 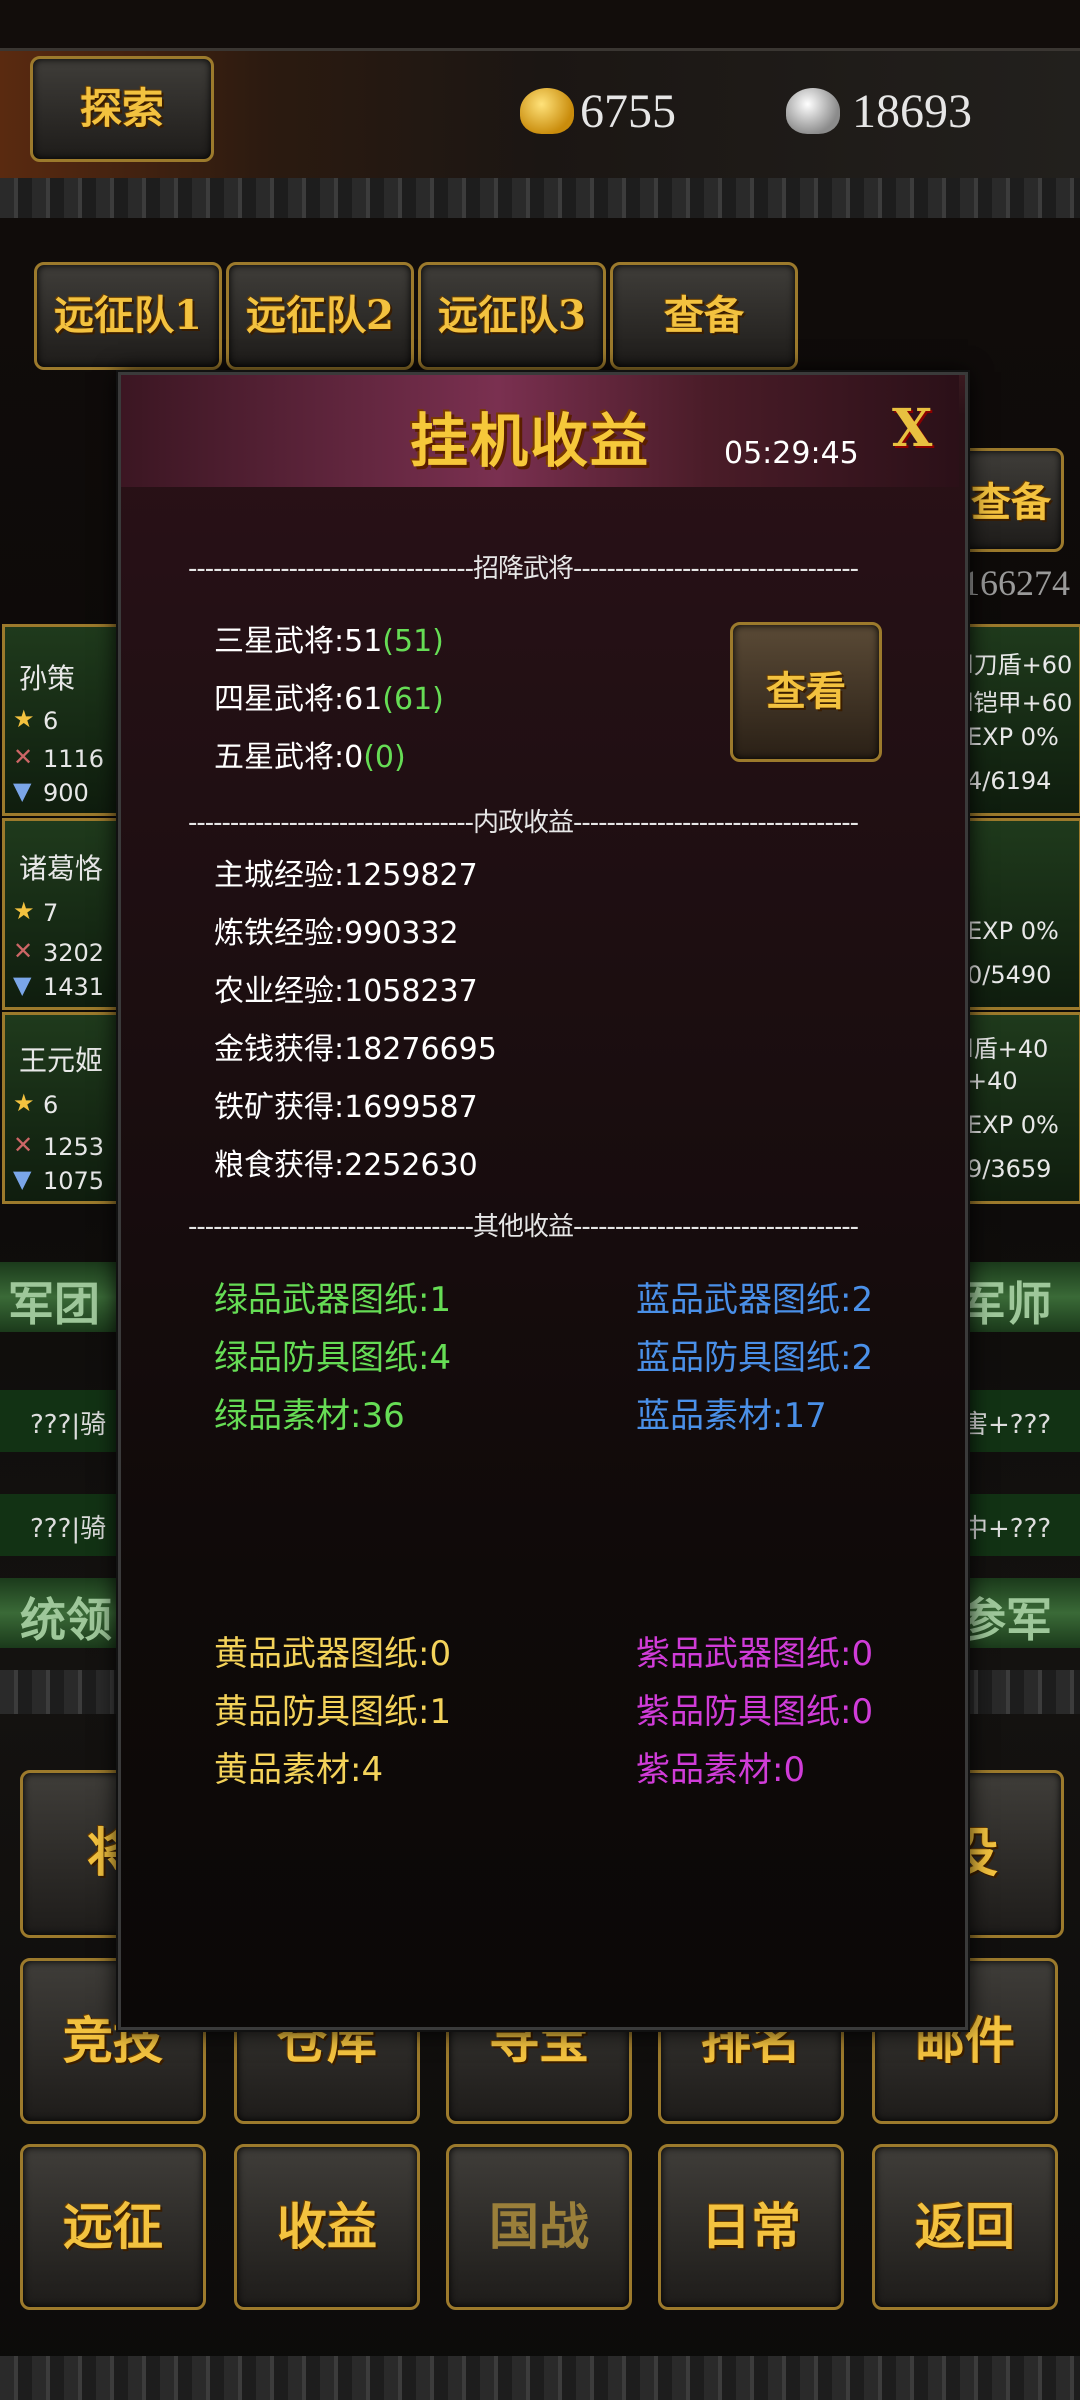 What do you see at coordinates (299, 1770) in the screenshot?
I see `yellow-loot-item: 黄品素材:4` at bounding box center [299, 1770].